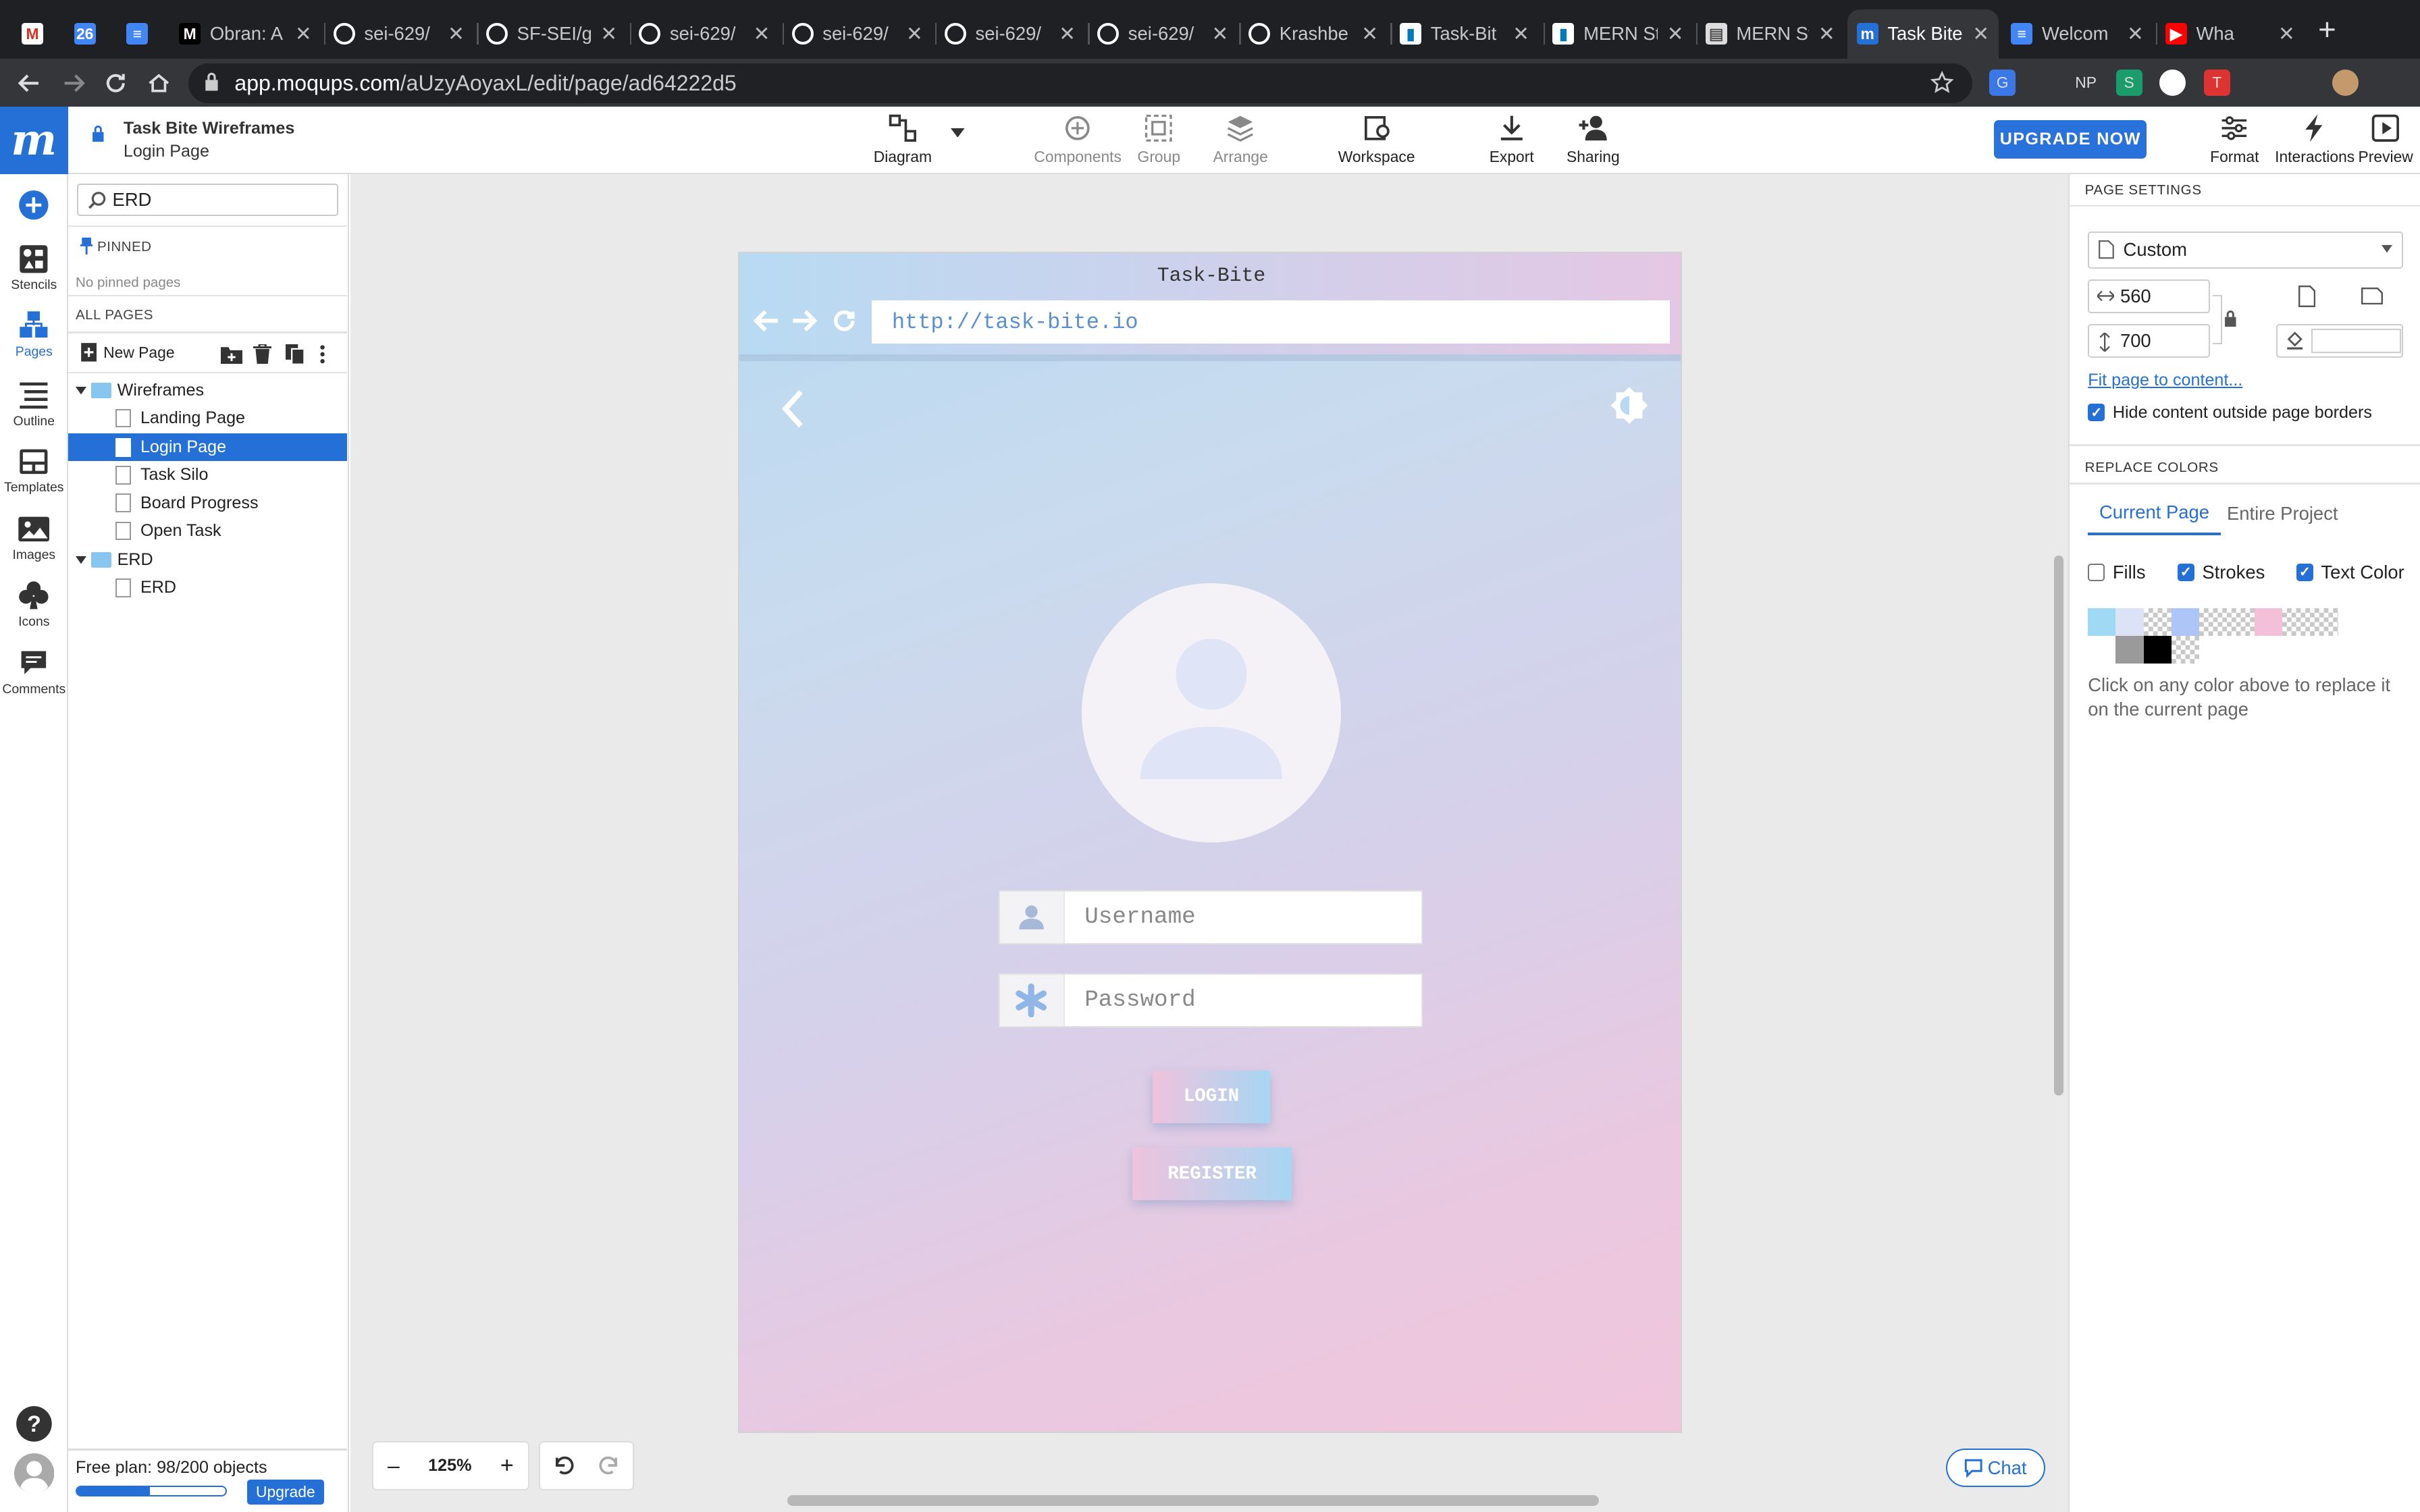 This screenshot has height=1512, width=2420. What do you see at coordinates (35, 34) in the screenshot?
I see `browser-tab: M` at bounding box center [35, 34].